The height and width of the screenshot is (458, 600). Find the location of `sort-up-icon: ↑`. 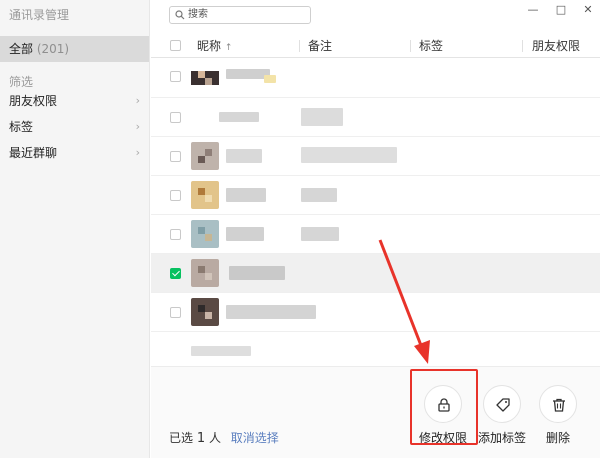

sort-up-icon: ↑ is located at coordinates (228, 48).